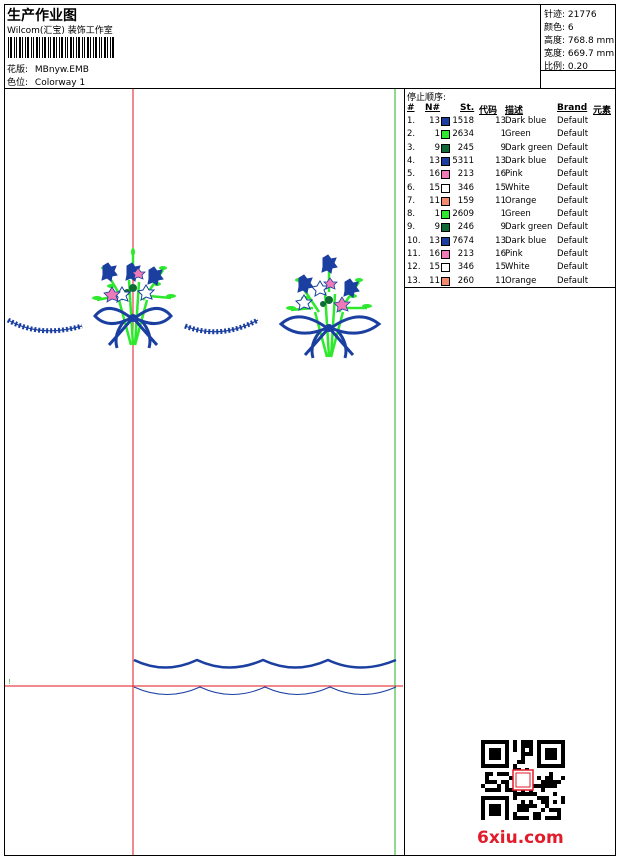 Image resolution: width=620 pixels, height=860 pixels. Describe the element at coordinates (265, 663) in the screenshot. I see `scallop-border-dark` at that location.